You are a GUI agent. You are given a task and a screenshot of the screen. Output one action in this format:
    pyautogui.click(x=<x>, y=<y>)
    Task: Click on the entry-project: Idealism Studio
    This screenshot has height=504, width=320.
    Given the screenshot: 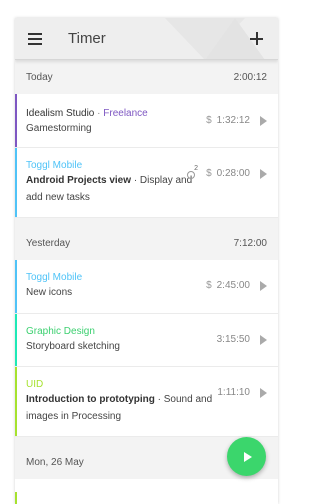 What is the action you would take?
    pyautogui.click(x=60, y=113)
    